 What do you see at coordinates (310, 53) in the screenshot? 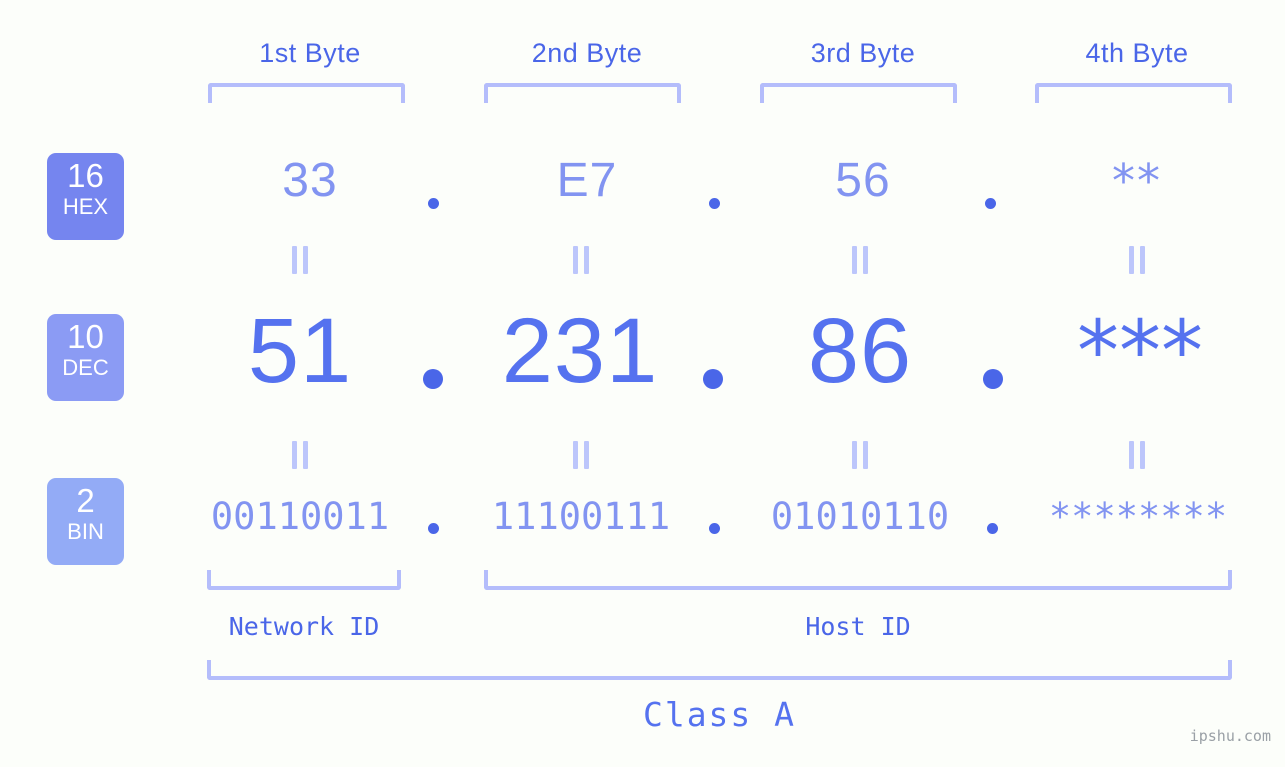
I see `byte-header-1: 1st Byte` at bounding box center [310, 53].